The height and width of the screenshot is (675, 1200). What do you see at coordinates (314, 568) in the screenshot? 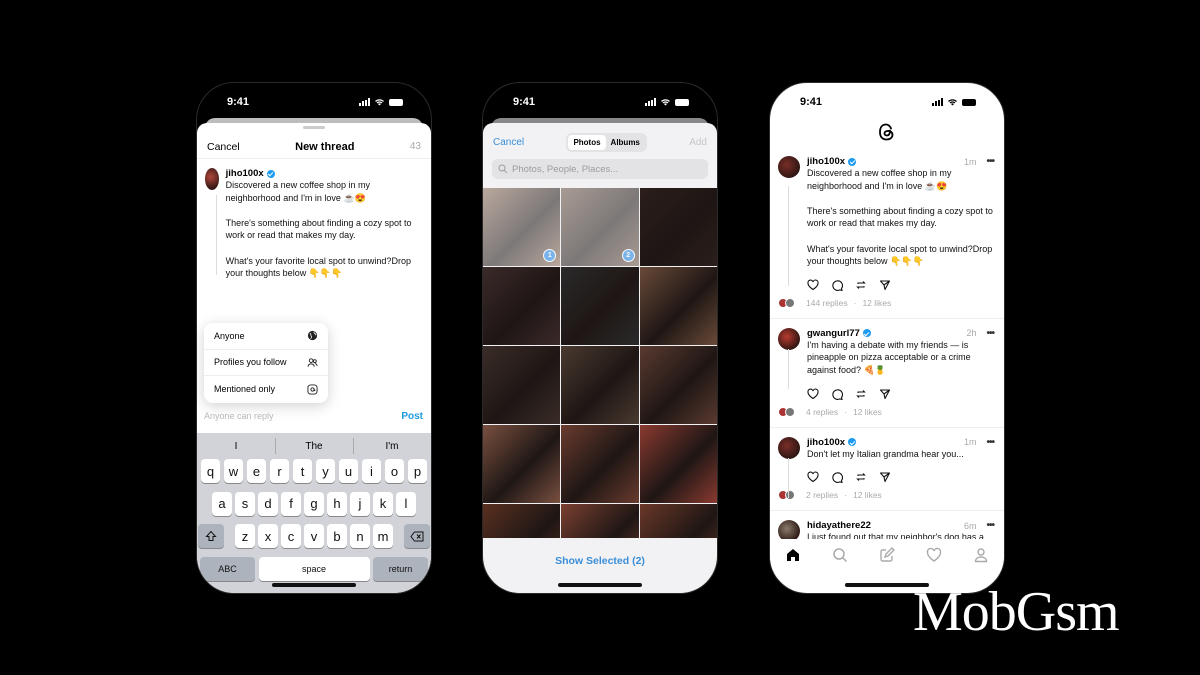
I see `space-key: space` at bounding box center [314, 568].